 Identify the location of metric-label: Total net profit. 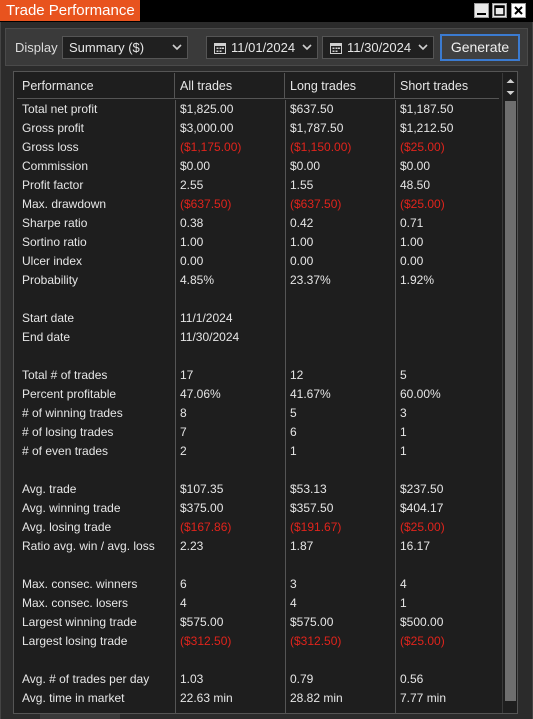
(60, 109).